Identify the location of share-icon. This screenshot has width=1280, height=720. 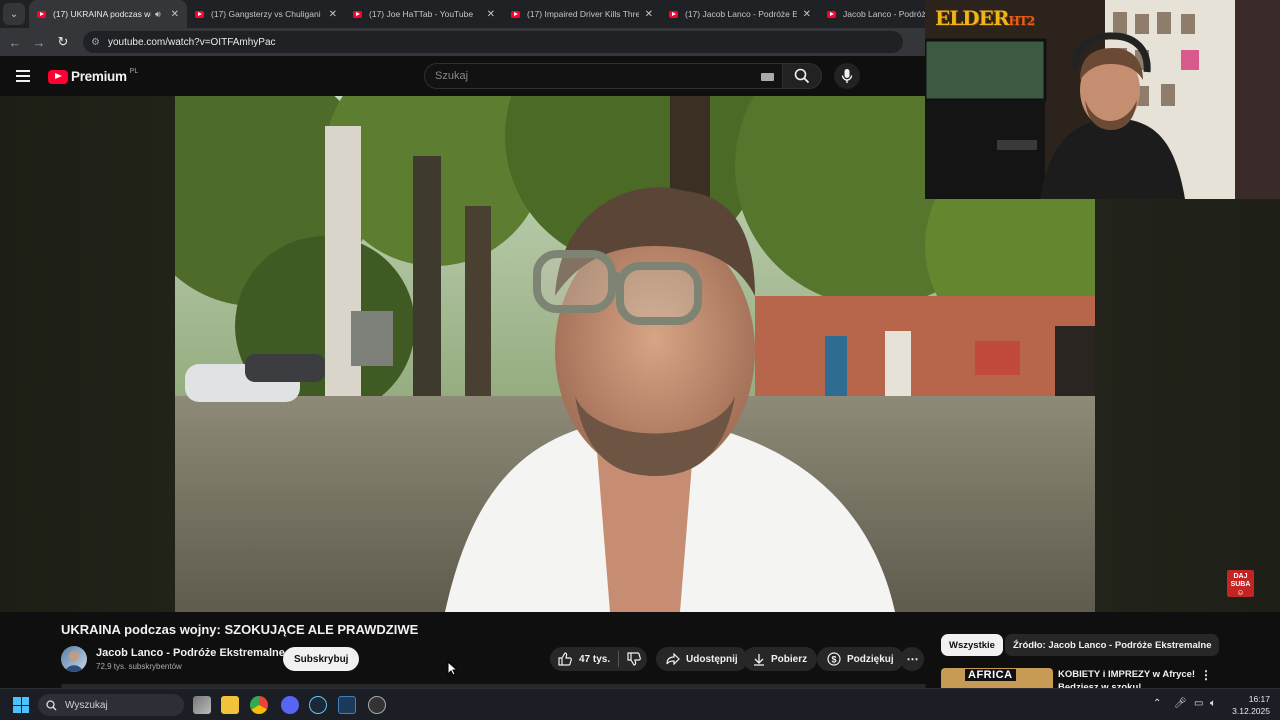
(673, 659).